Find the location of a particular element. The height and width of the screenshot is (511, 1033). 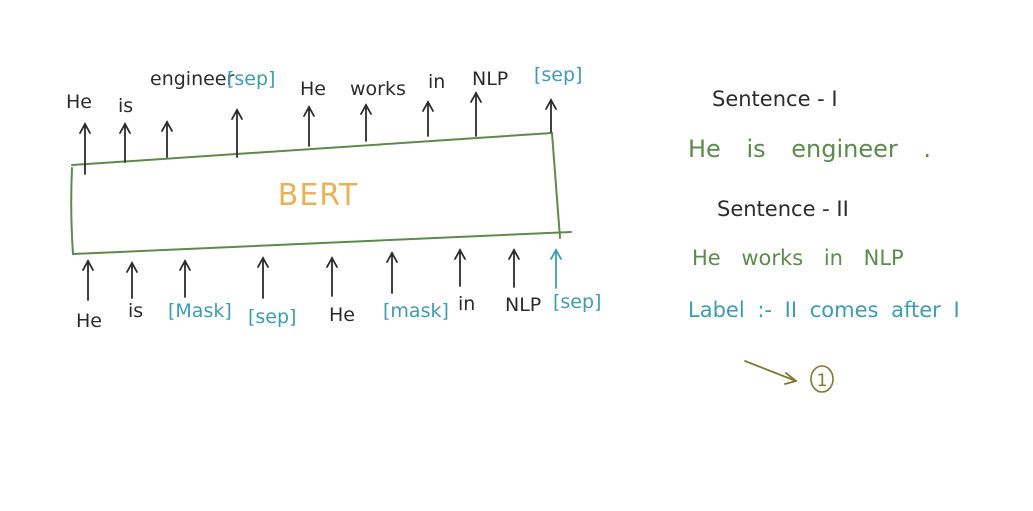

output-token: in is located at coordinates (437, 82).